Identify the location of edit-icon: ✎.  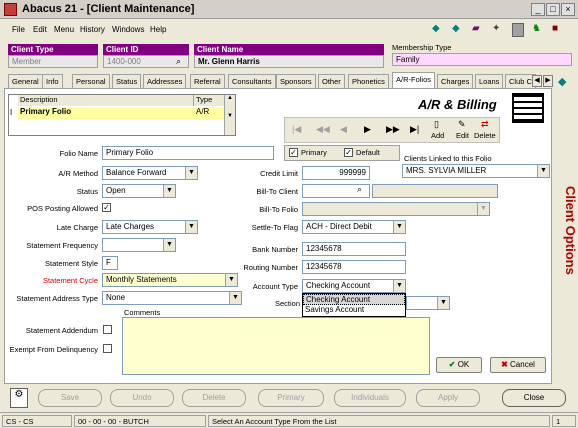
(462, 124).